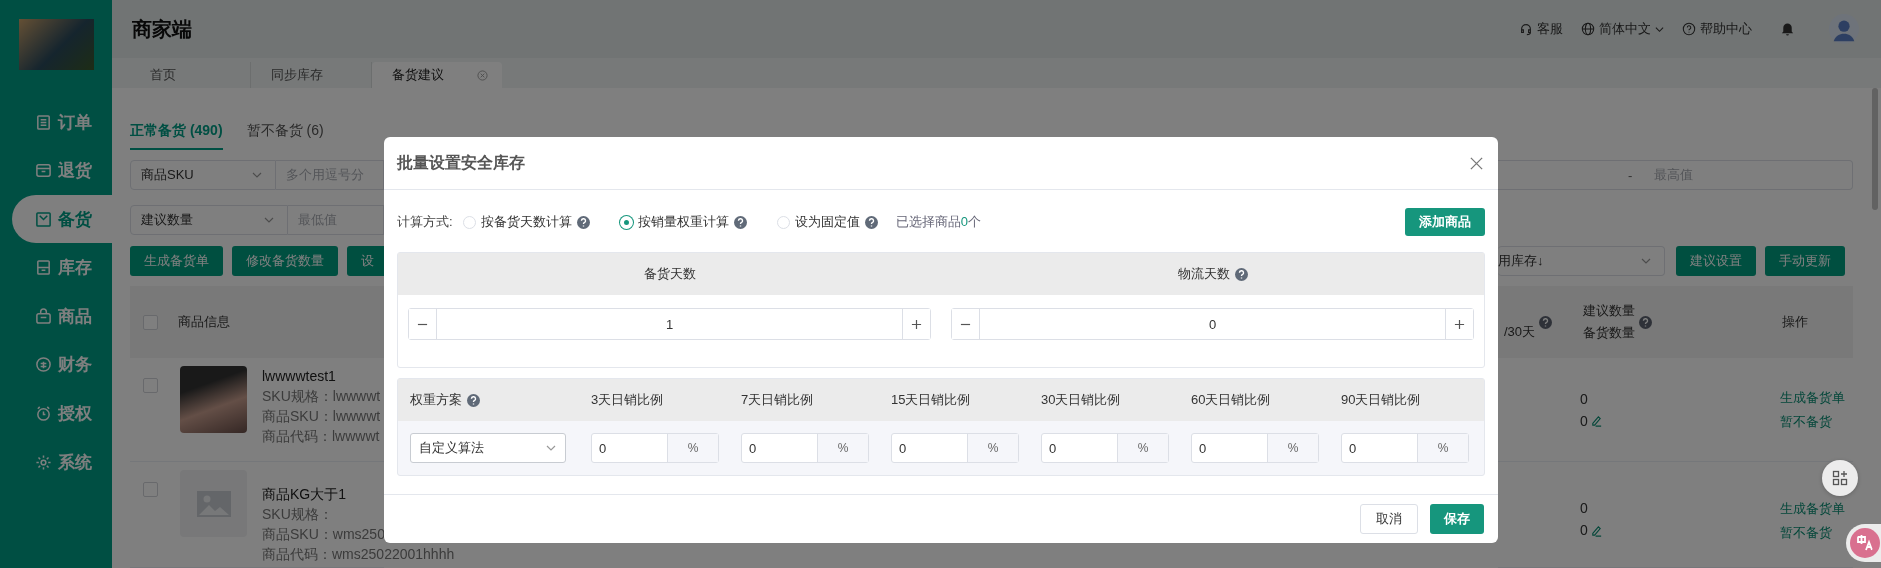 This screenshot has width=1881, height=568. I want to click on sidebar-item: 商品, so click(56, 316).